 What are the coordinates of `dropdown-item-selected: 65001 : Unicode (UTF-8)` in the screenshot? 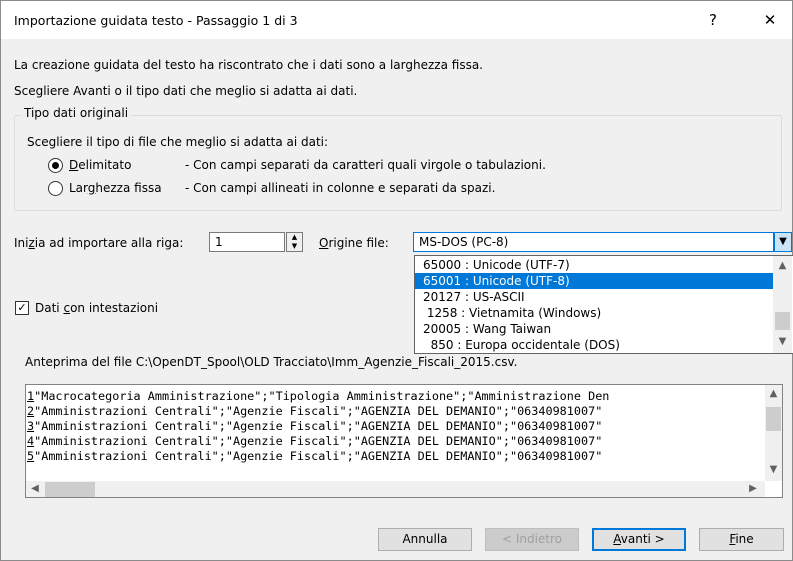 It's located at (594, 281).